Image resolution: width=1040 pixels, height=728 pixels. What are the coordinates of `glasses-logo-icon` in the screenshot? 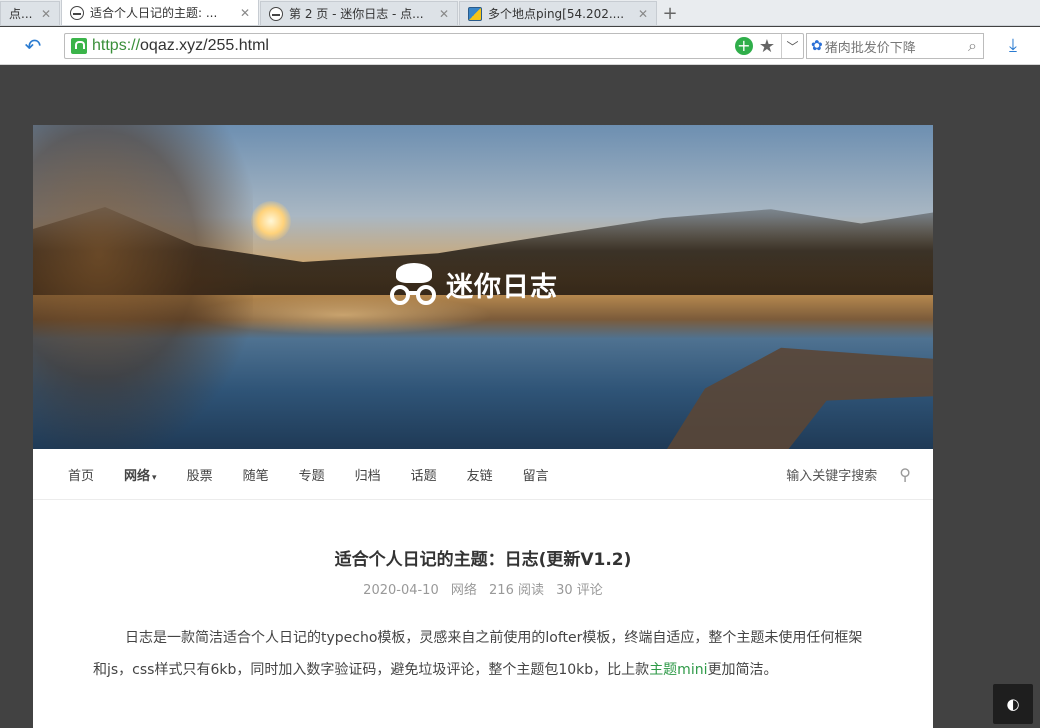 It's located at (414, 284).